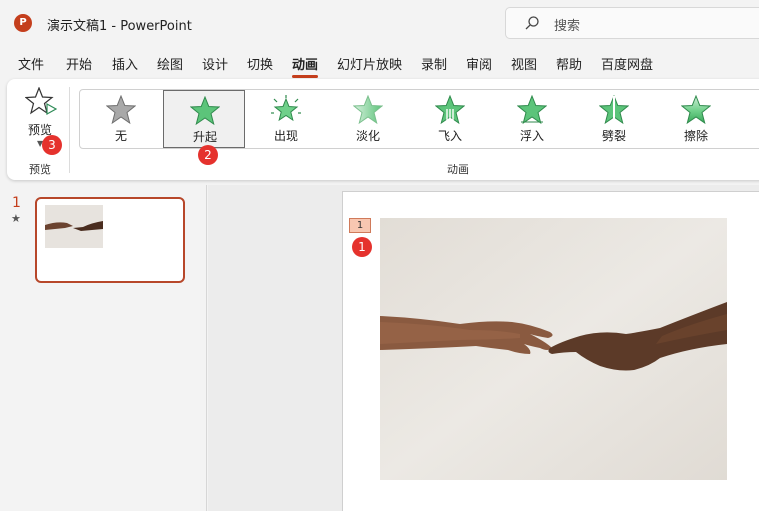 This screenshot has width=759, height=511. What do you see at coordinates (208, 155) in the screenshot?
I see `step-badge-2: 2` at bounding box center [208, 155].